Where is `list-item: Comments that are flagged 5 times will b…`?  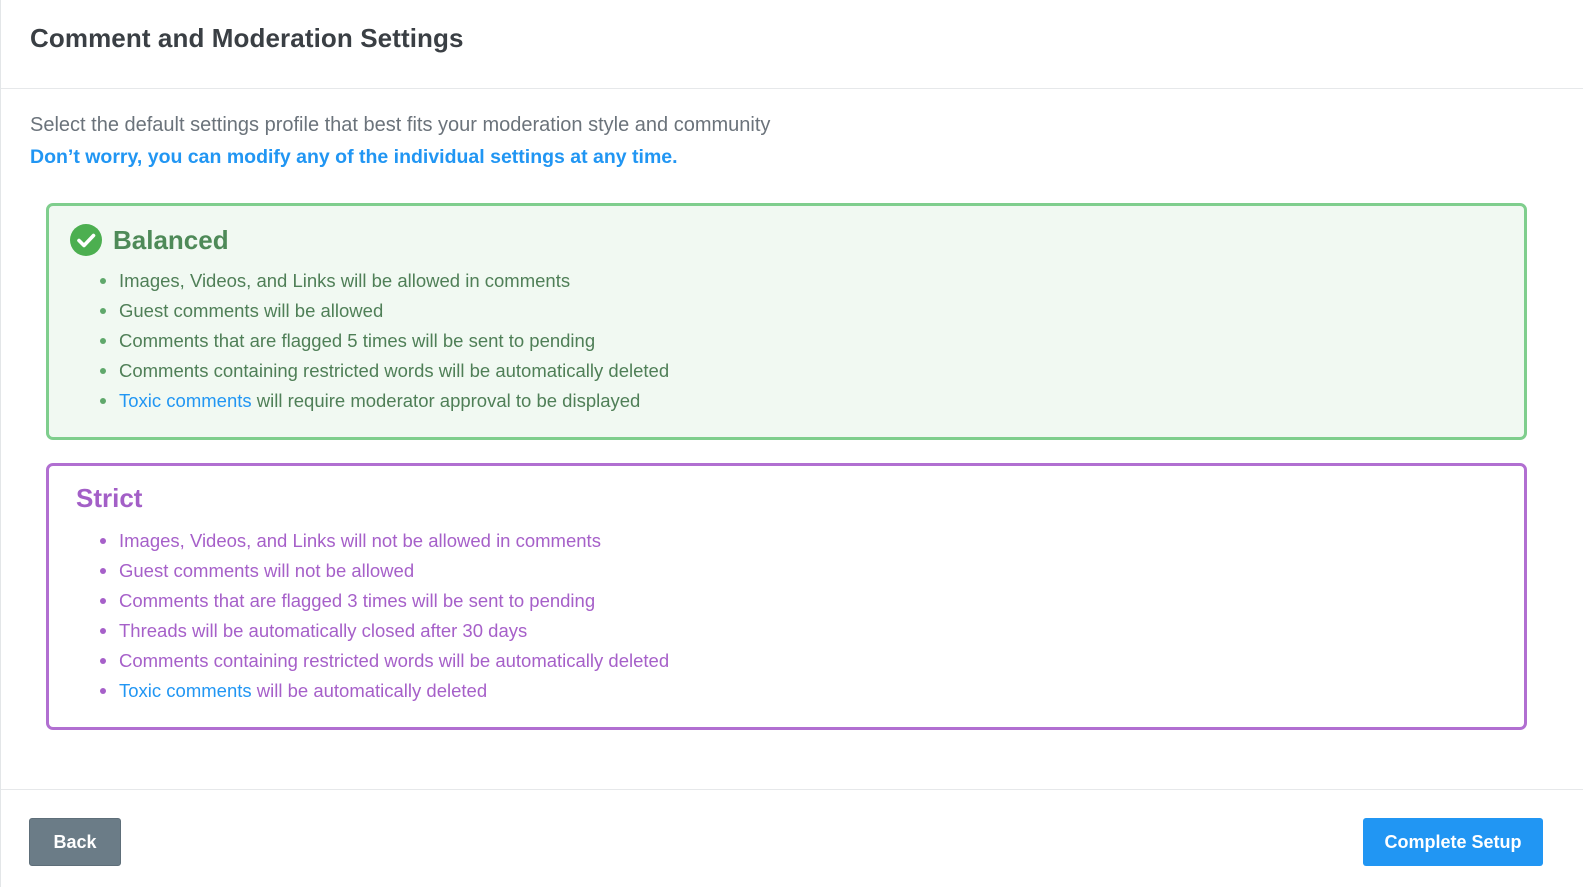
list-item: Comments that are flagged 5 times will b… is located at coordinates (383, 341).